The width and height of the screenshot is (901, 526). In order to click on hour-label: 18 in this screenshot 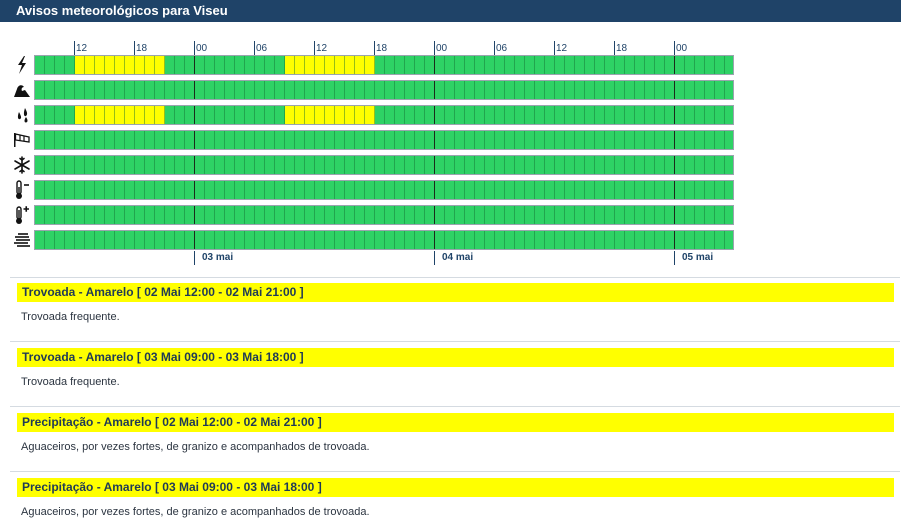, I will do `click(622, 48)`.